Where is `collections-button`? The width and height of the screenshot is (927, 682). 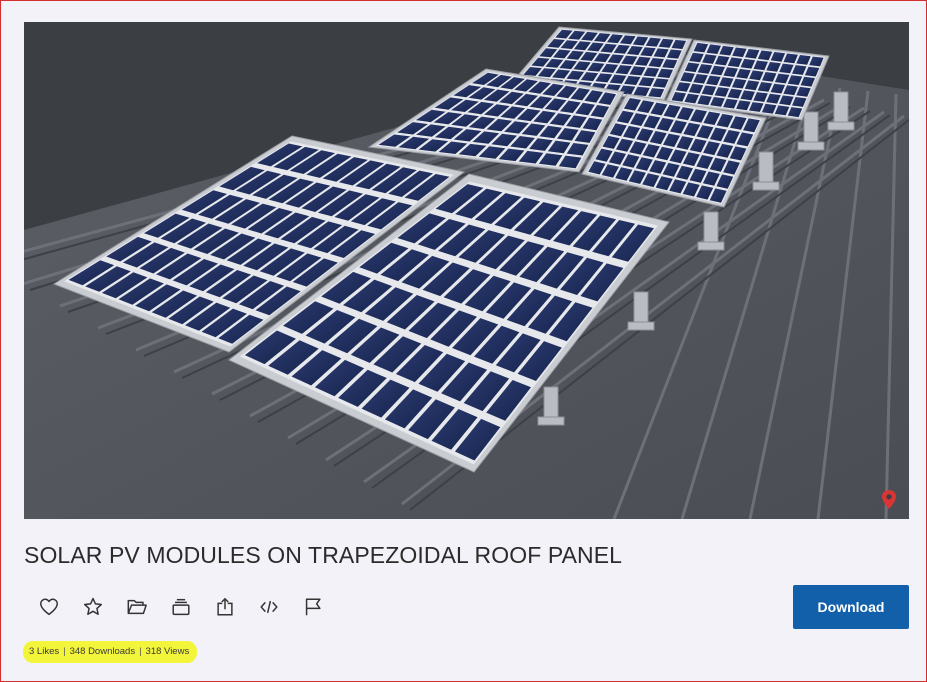 collections-button is located at coordinates (181, 607).